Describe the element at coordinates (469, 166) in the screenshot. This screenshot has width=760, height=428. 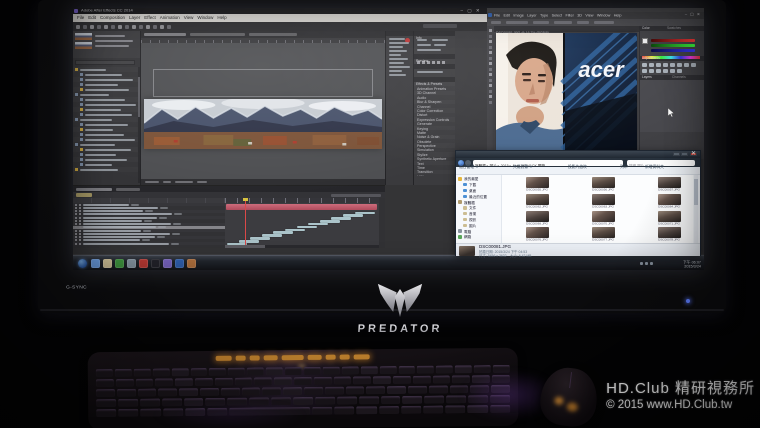
I see `toolbar-button: 組合管理 ▼` at that location.